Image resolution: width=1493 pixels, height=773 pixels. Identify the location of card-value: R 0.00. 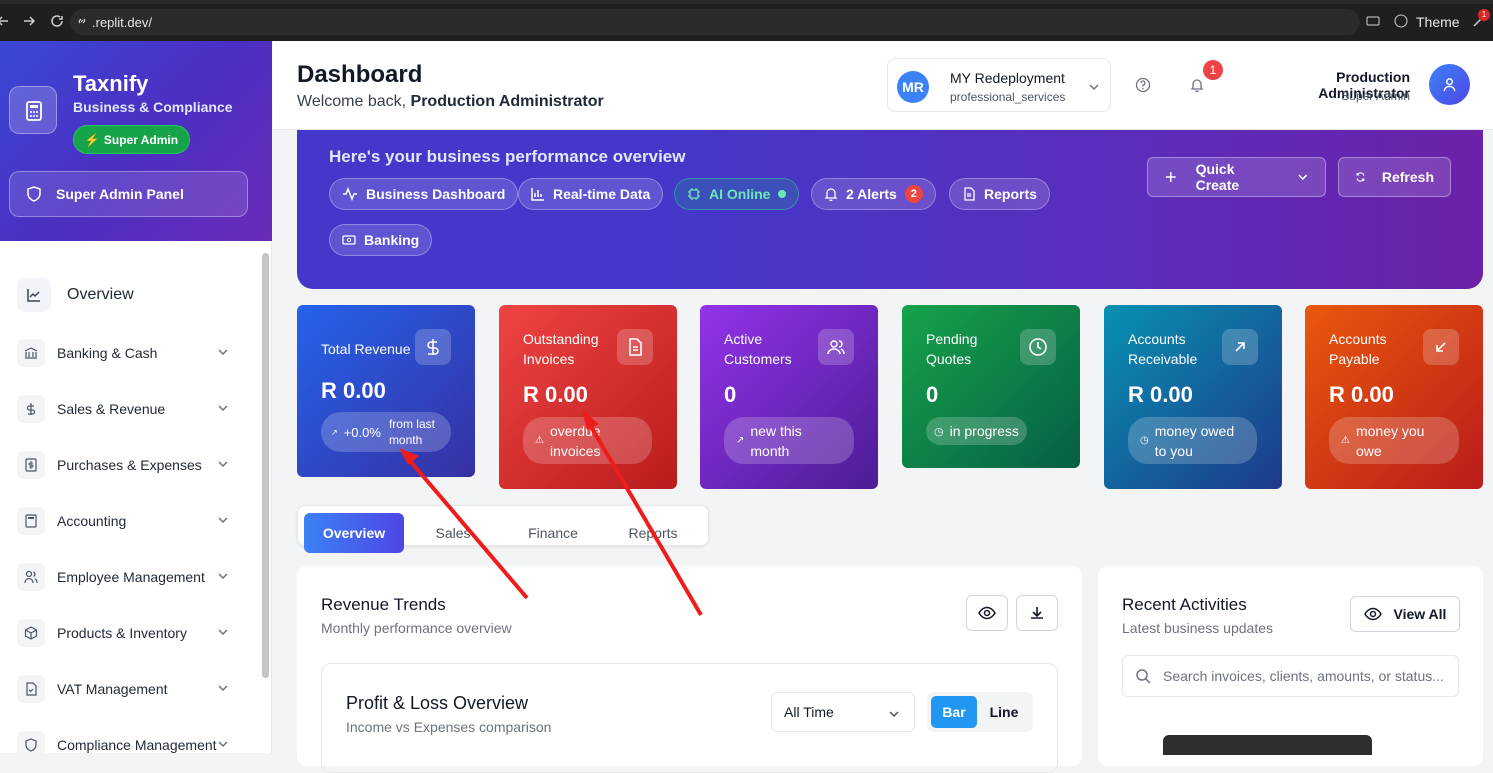
(1160, 394).